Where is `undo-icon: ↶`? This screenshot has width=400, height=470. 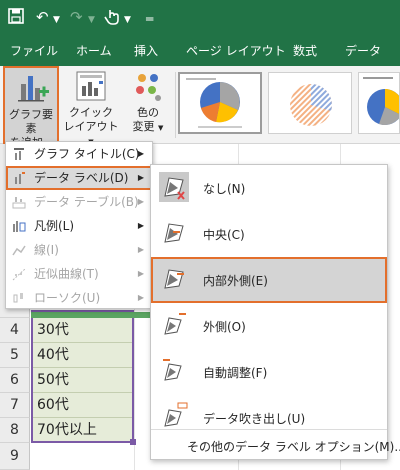
undo-icon: ↶ is located at coordinates (42, 17).